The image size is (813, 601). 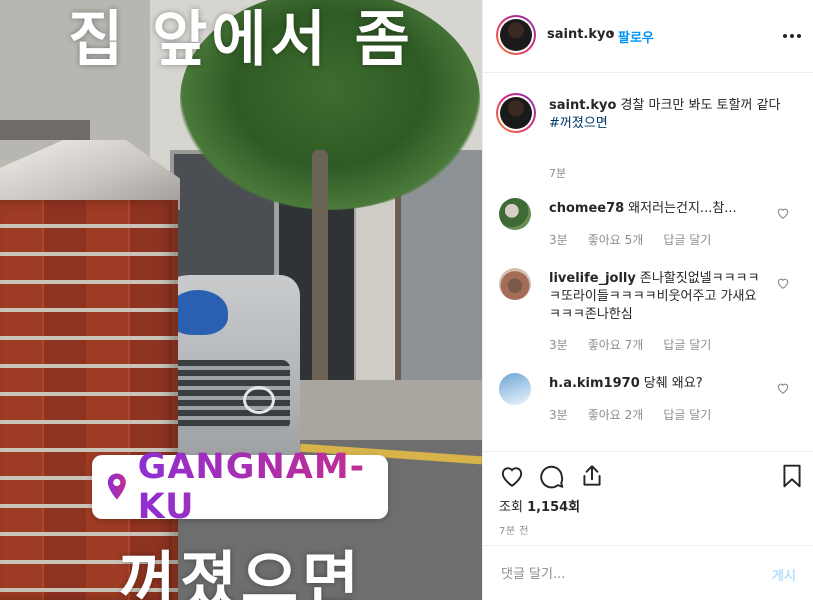 I want to click on comment-body: h.a.kim1970 당췌 왜요?, so click(x=658, y=384).